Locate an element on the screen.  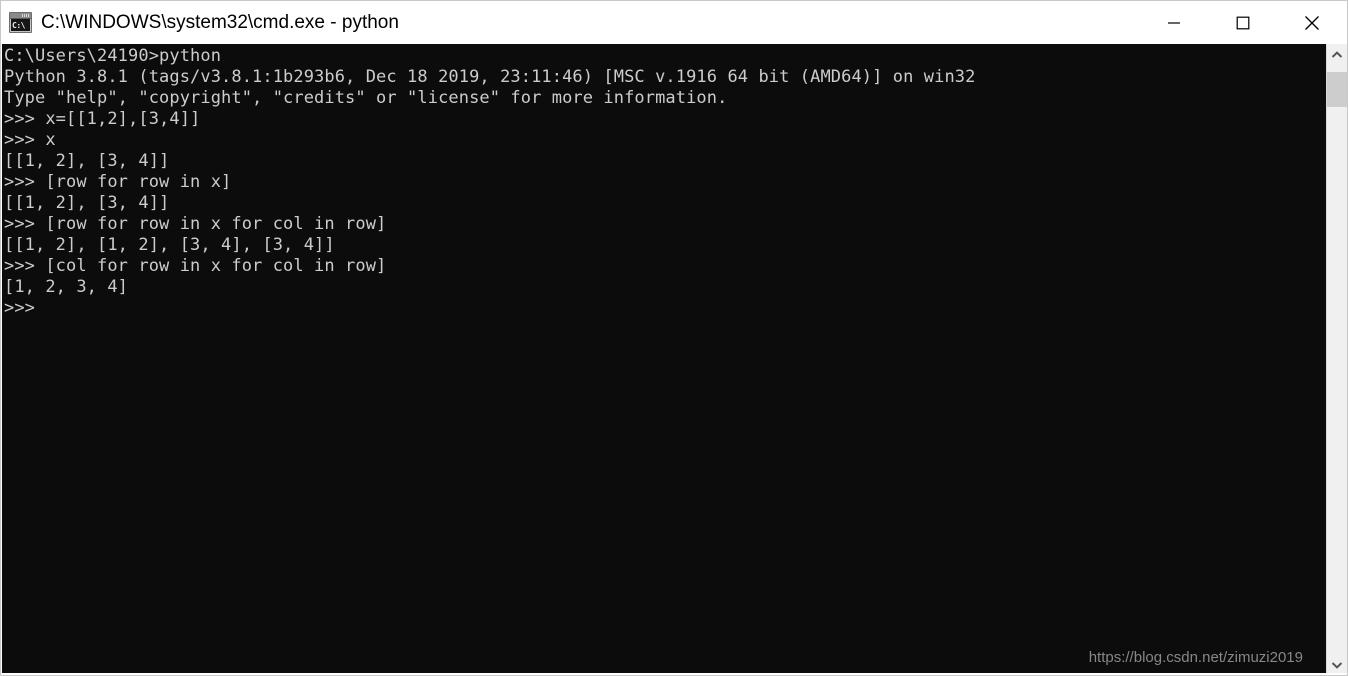
maximize-button is located at coordinates (1242, 22).